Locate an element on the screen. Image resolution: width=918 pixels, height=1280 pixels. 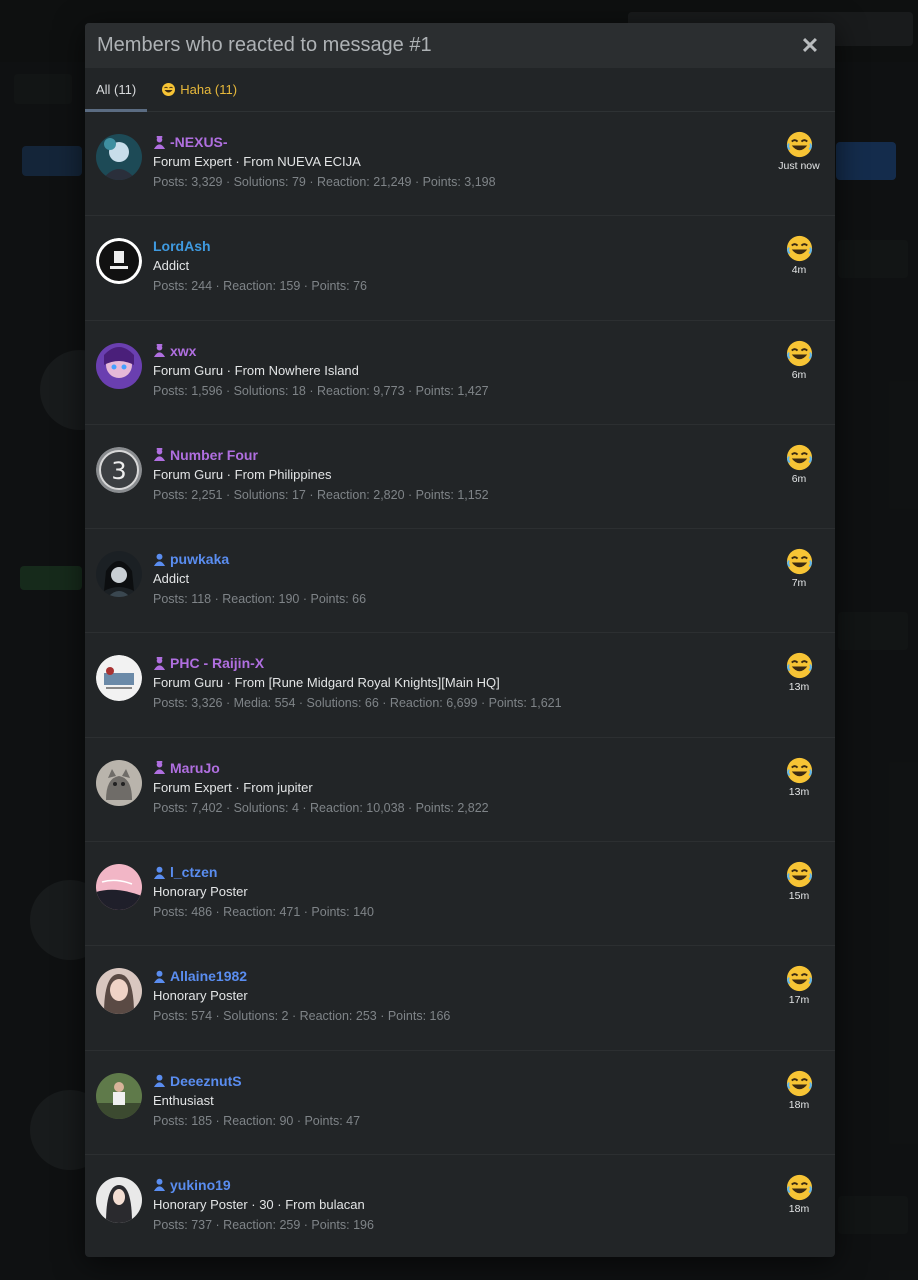
member-name: LordAsh is located at coordinates (182, 246).